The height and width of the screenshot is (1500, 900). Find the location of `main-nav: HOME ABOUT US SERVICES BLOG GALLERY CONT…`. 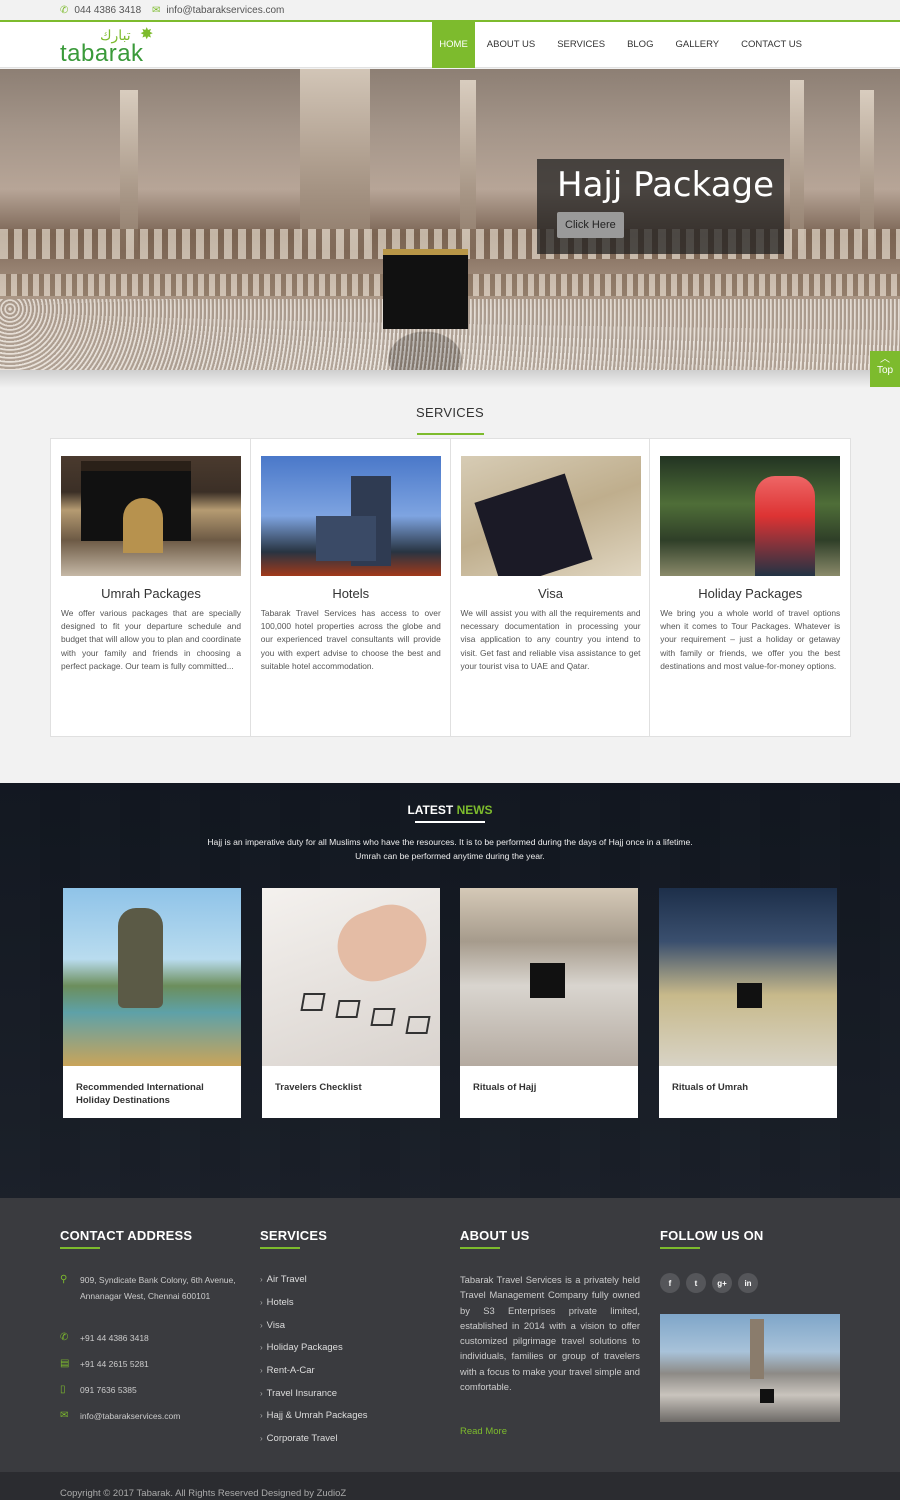

main-nav: HOME ABOUT US SERVICES BLOG GALLERY CONT… is located at coordinates (621, 45).